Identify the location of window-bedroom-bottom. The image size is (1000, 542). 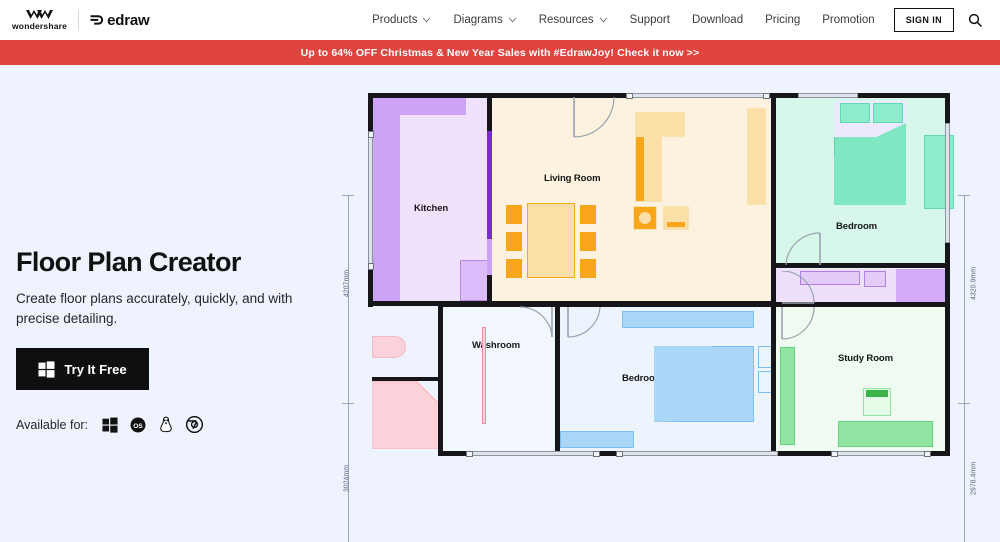
(698, 453).